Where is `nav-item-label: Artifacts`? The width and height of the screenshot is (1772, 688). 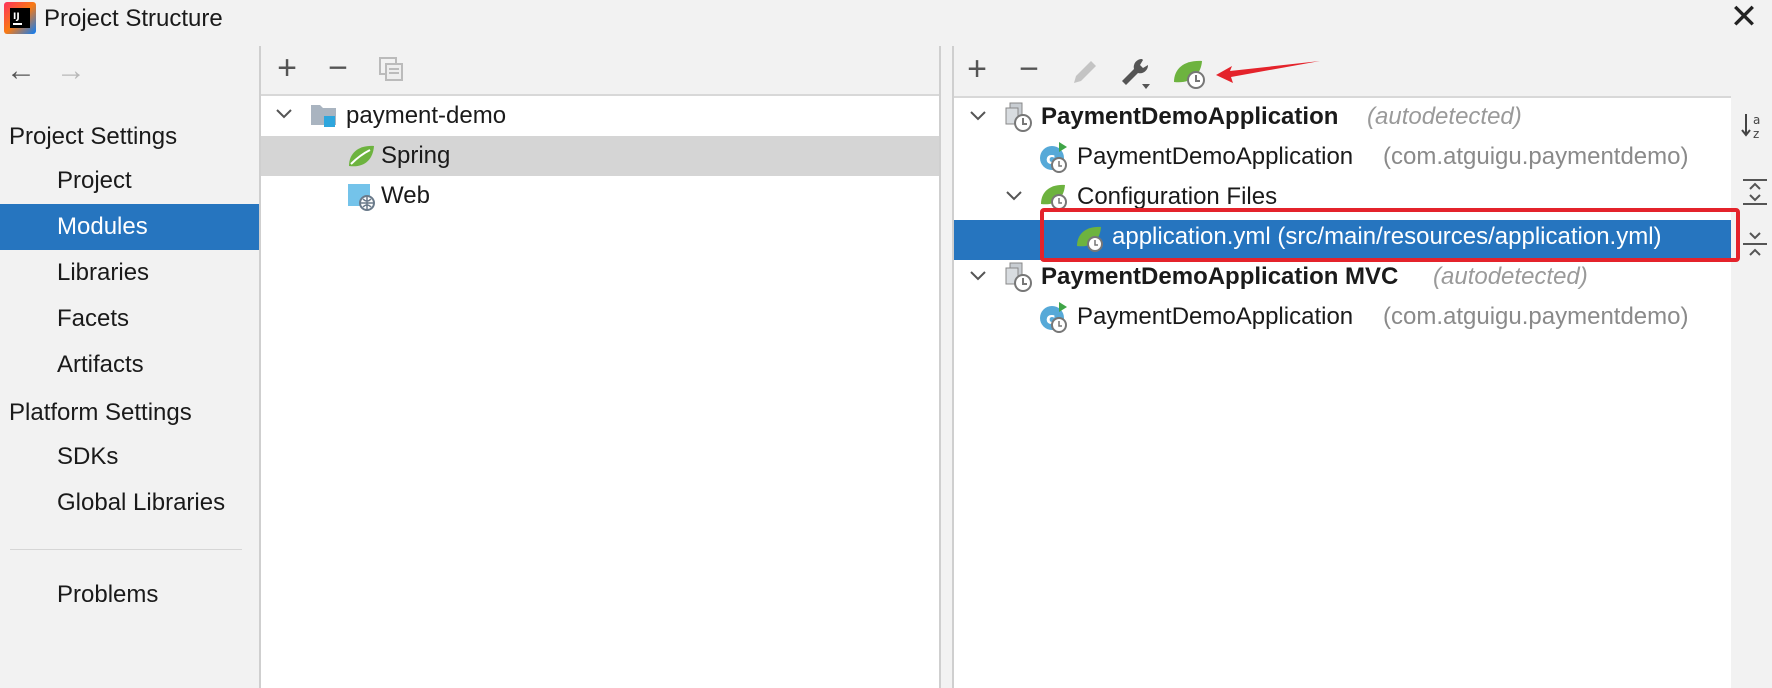
nav-item-label: Artifacts is located at coordinates (100, 364).